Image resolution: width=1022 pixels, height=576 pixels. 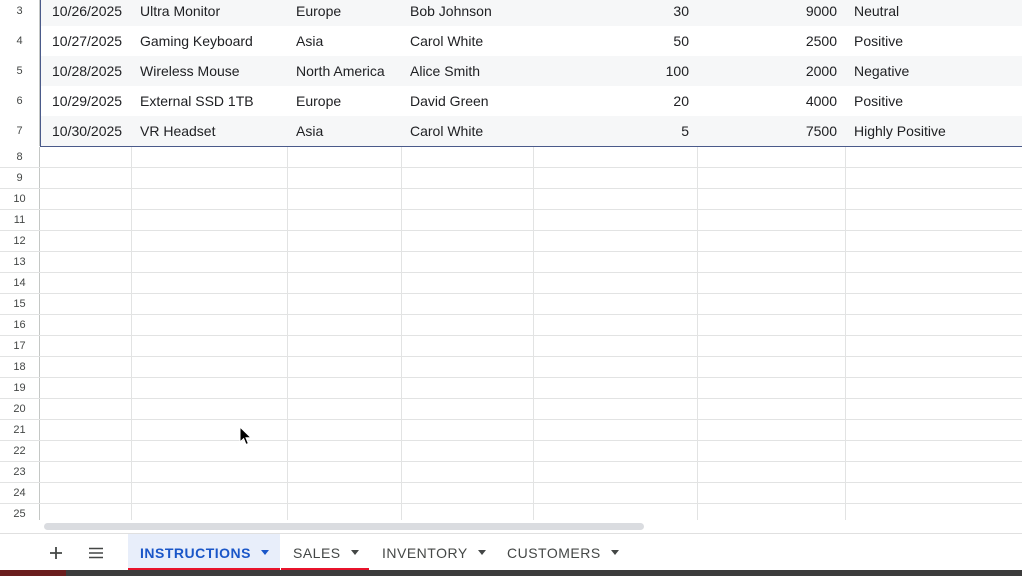 I want to click on row-header: 25, so click(x=20, y=512).